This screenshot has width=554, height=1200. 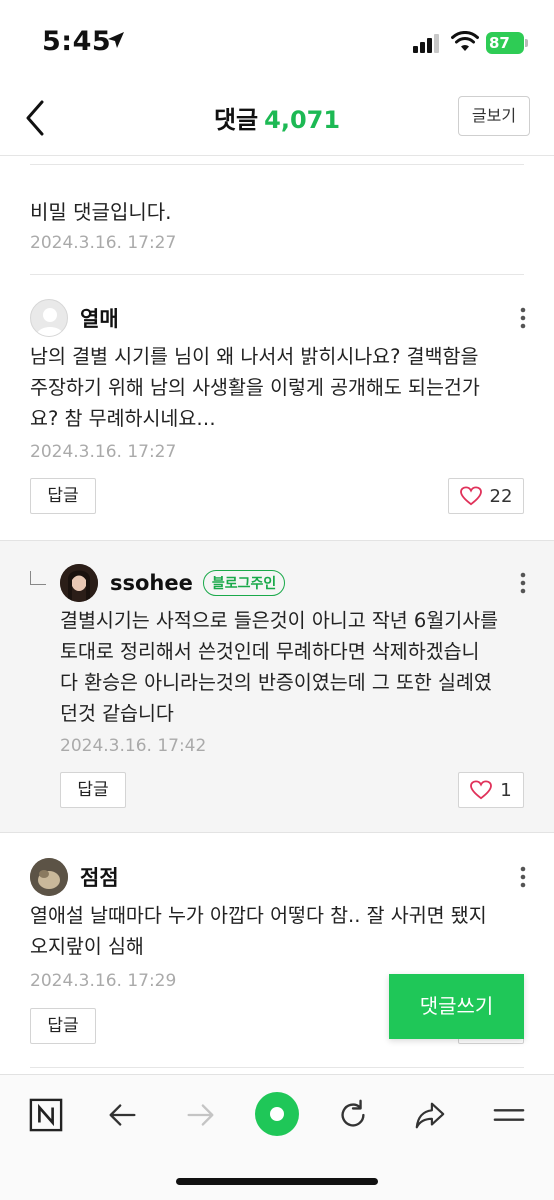 What do you see at coordinates (277, 1114) in the screenshot?
I see `home-dot-icon` at bounding box center [277, 1114].